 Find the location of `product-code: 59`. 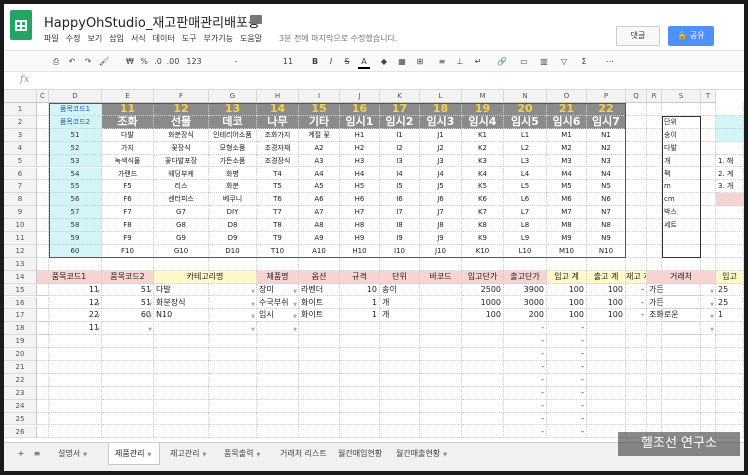

product-code: 59 is located at coordinates (75, 238).